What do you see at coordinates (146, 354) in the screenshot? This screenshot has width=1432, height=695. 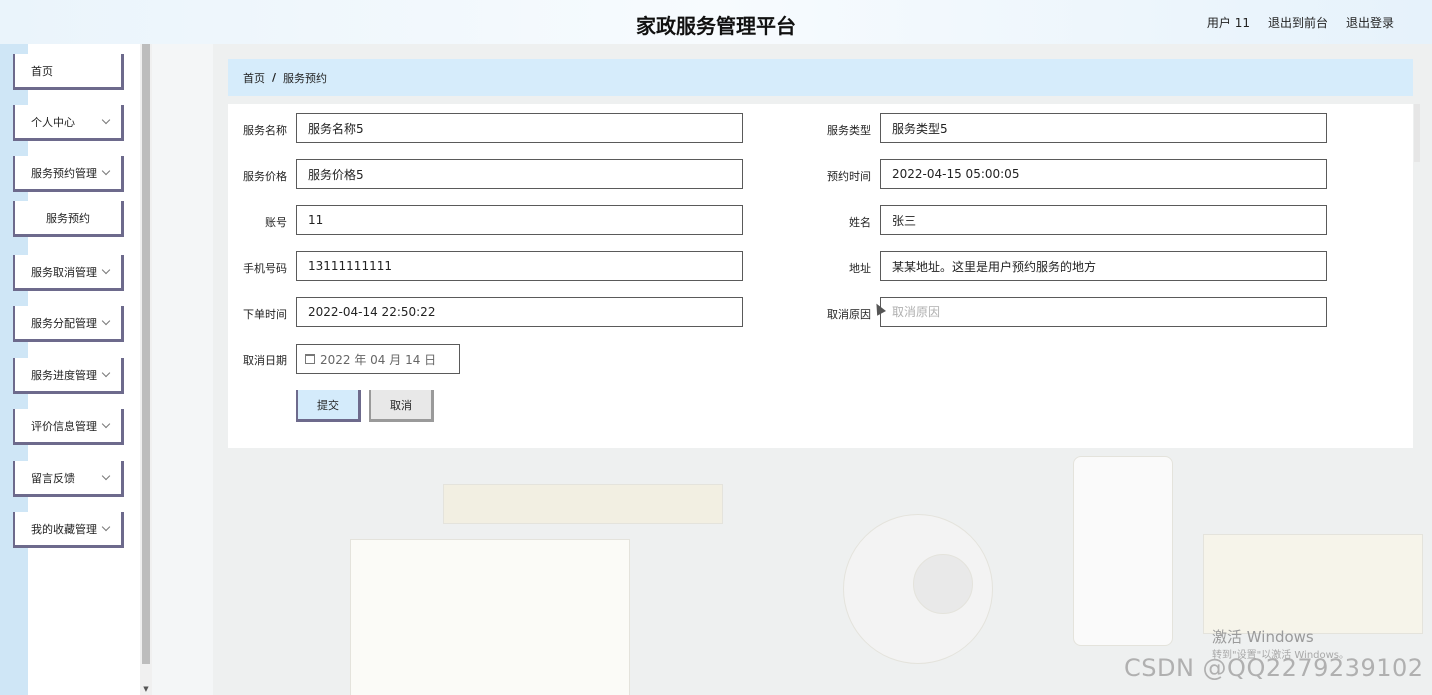 I see `sidebar-scrollbar-thumb` at bounding box center [146, 354].